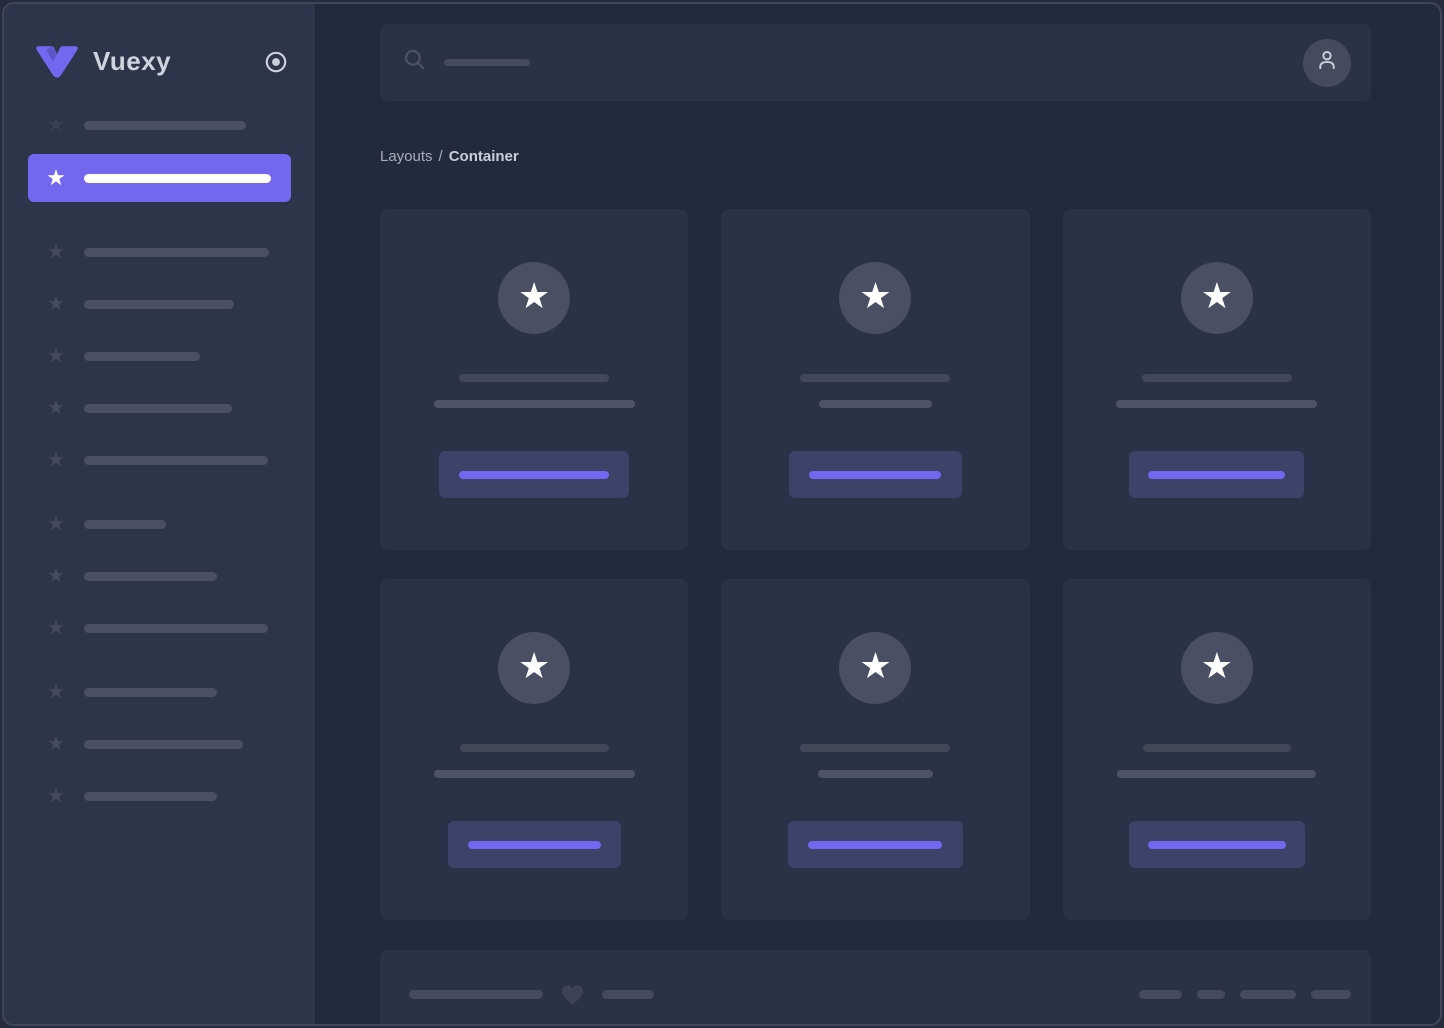 The height and width of the screenshot is (1028, 1444). Describe the element at coordinates (483, 156) in the screenshot. I see `breadcrumb-current: Container` at that location.